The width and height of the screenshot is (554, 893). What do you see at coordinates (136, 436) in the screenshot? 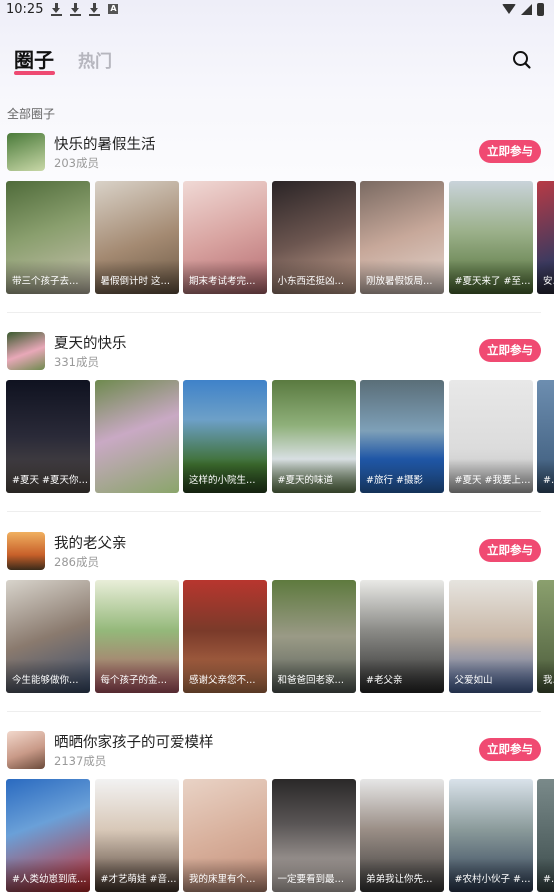
I see `post-thumbnail` at bounding box center [136, 436].